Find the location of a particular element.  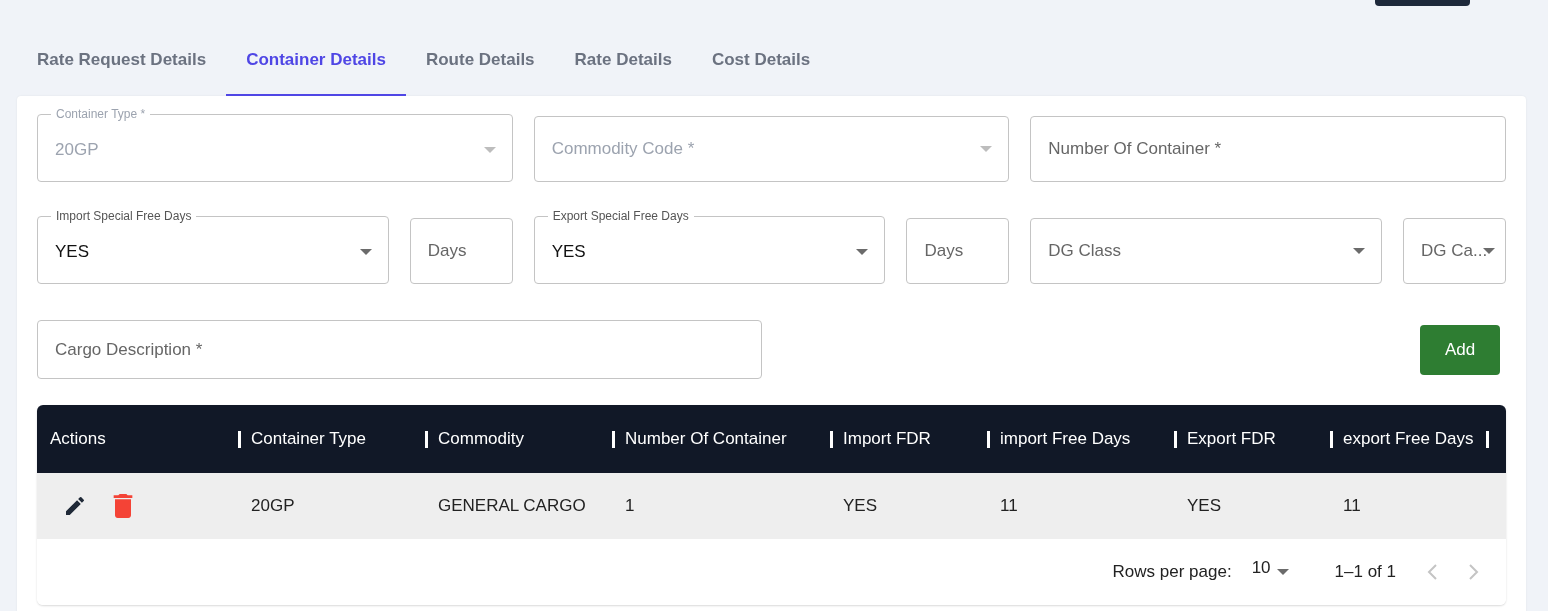

tab: Route Details is located at coordinates (480, 69).